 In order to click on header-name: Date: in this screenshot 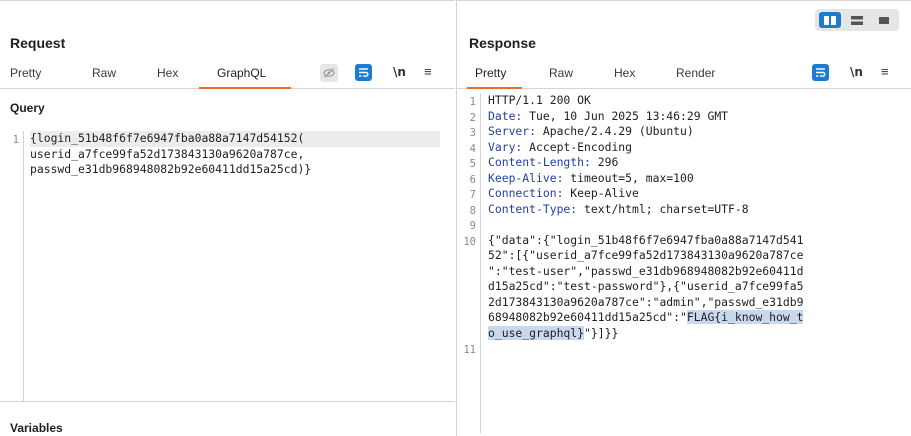, I will do `click(505, 115)`.